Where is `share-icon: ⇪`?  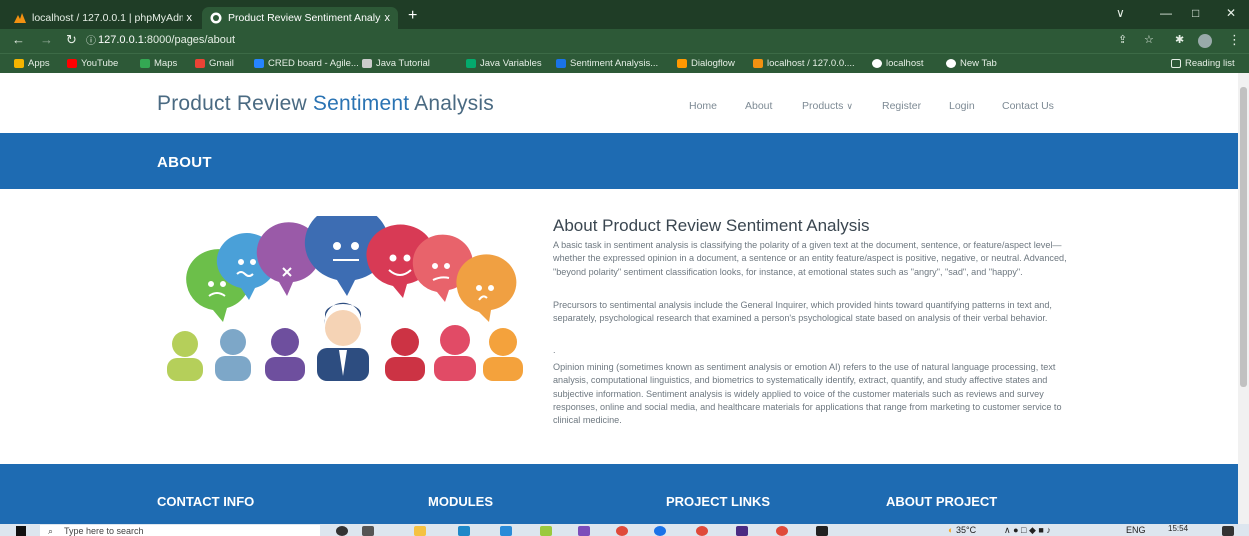 share-icon: ⇪ is located at coordinates (1122, 40).